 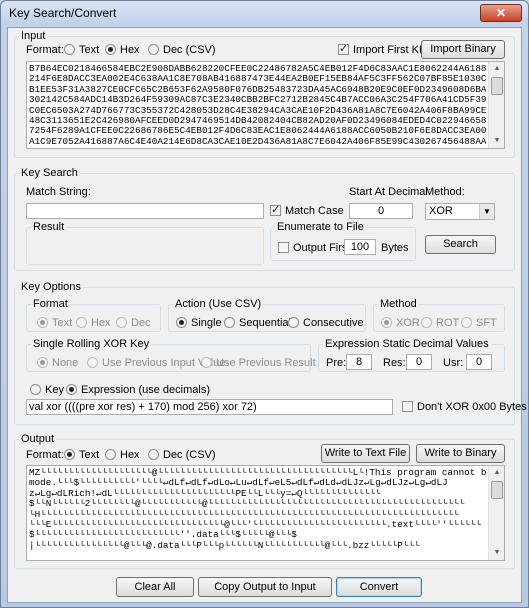 I want to click on key-format-text-radio: Text, so click(x=54, y=323).